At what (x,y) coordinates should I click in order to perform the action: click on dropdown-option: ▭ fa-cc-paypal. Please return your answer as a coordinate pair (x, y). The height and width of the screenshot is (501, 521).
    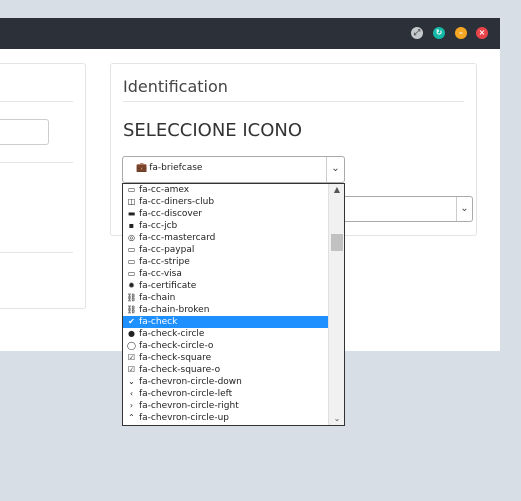
    Looking at the image, I should click on (225, 250).